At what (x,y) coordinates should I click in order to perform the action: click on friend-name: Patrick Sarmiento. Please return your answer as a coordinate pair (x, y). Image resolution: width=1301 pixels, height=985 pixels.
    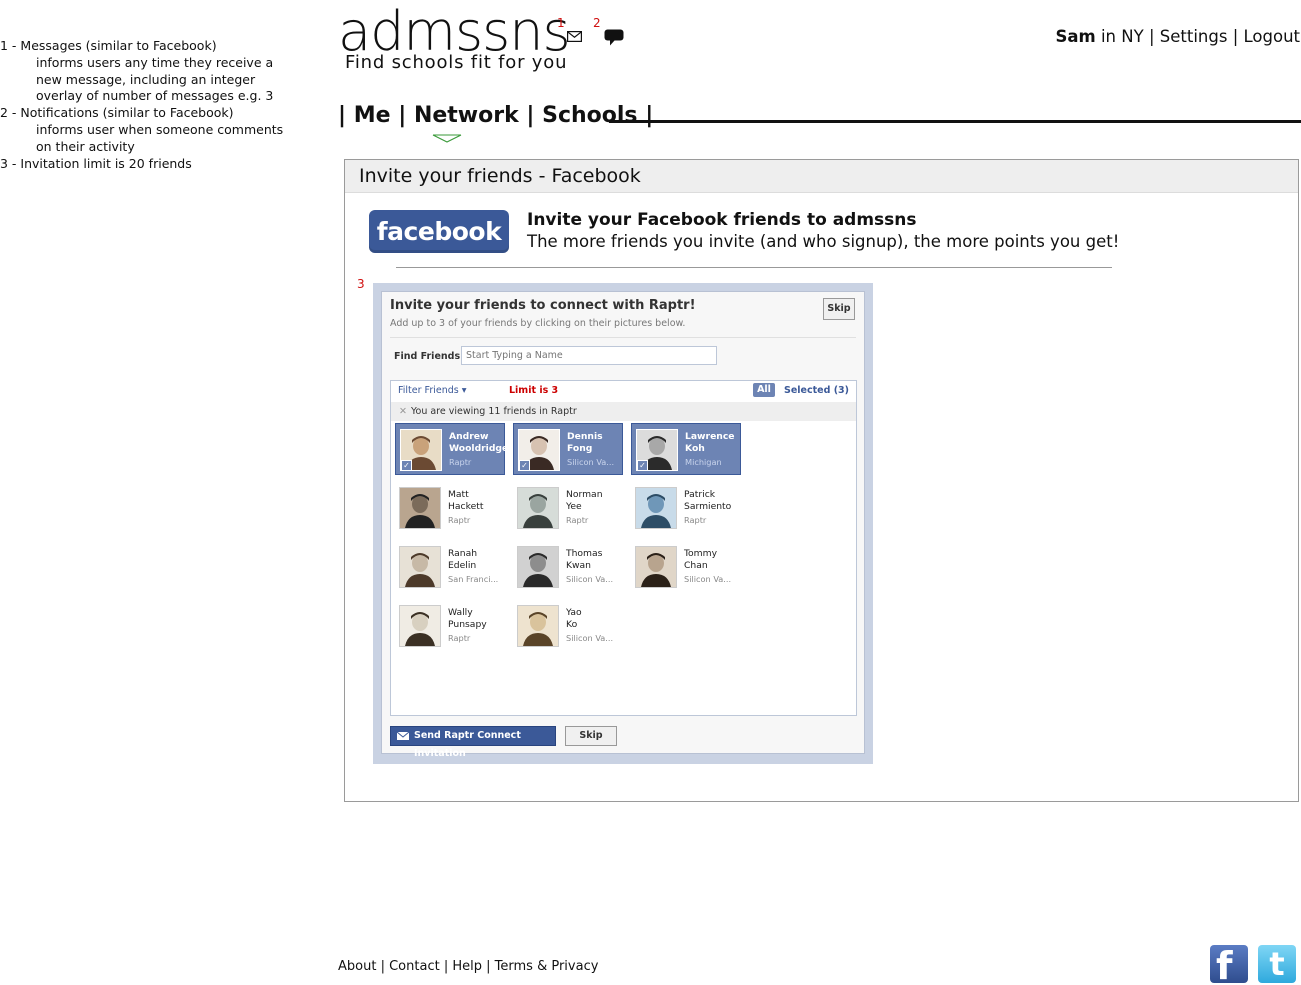
    Looking at the image, I should click on (712, 501).